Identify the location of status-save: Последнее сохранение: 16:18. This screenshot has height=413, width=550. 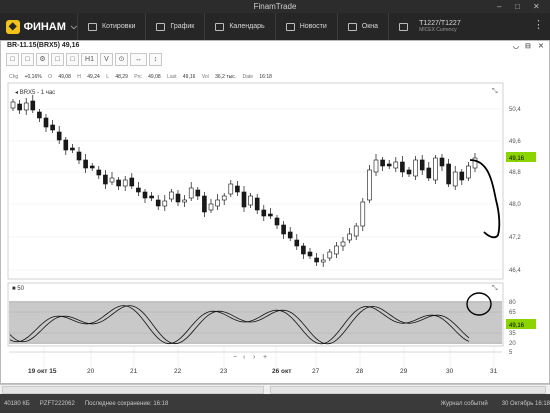
(126, 403).